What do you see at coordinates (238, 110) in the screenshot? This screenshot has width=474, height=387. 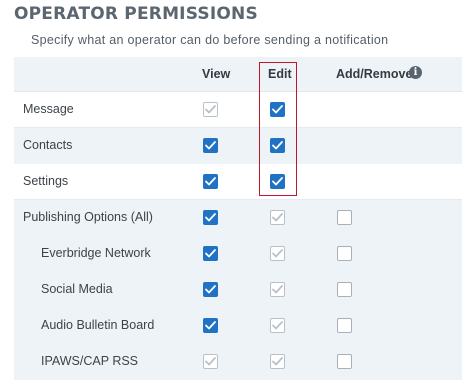 I see `table-row: Message` at bounding box center [238, 110].